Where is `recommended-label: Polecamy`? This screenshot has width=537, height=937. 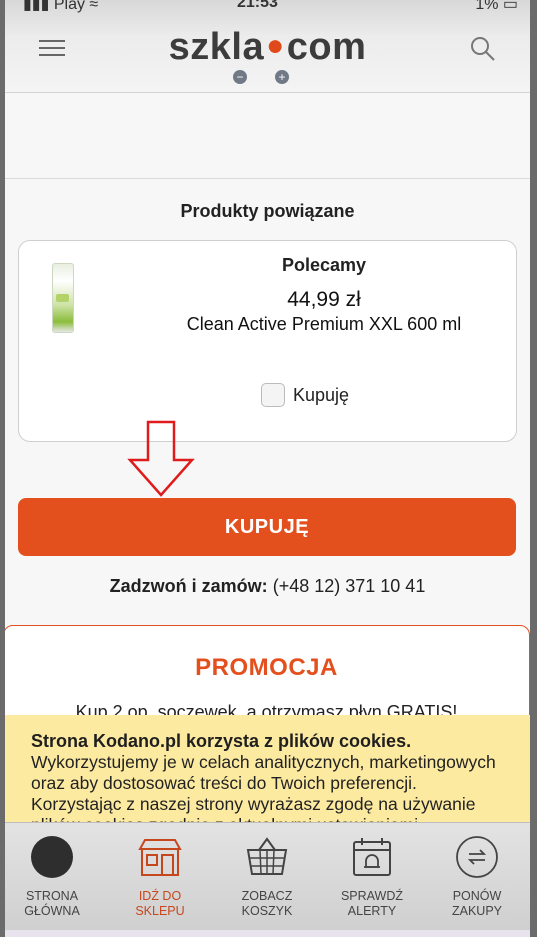 recommended-label: Polecamy is located at coordinates (324, 265).